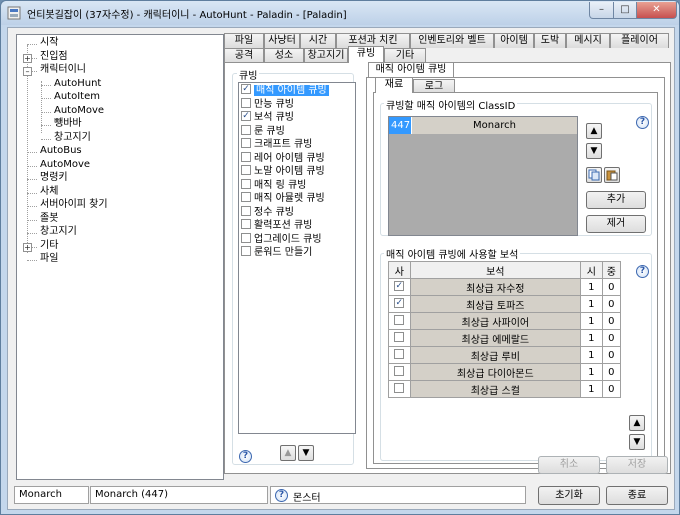 The width and height of the screenshot is (680, 515). I want to click on tab-row2-item: 큐빙, so click(366, 54).